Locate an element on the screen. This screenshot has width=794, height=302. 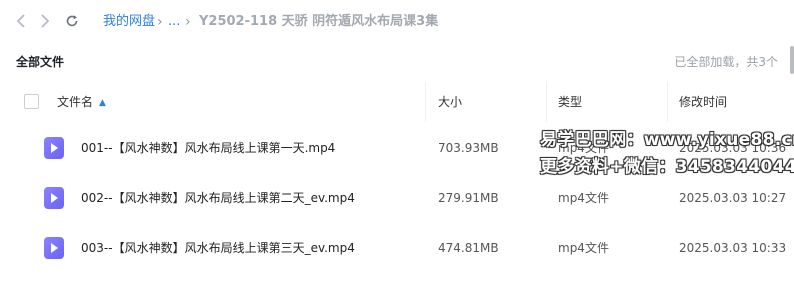
chevron-right-icon is located at coordinates (45, 21).